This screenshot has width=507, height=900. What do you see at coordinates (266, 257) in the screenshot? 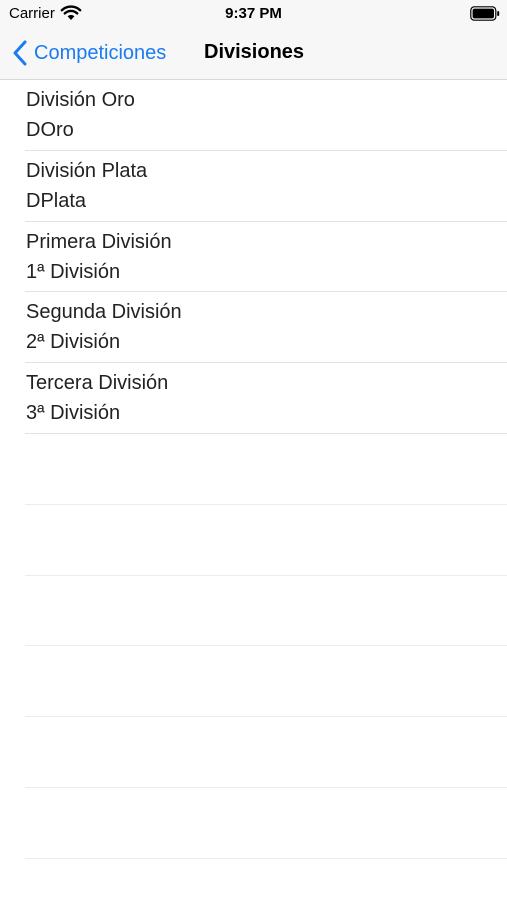
I see `list-item: Primera División 1ª División` at bounding box center [266, 257].